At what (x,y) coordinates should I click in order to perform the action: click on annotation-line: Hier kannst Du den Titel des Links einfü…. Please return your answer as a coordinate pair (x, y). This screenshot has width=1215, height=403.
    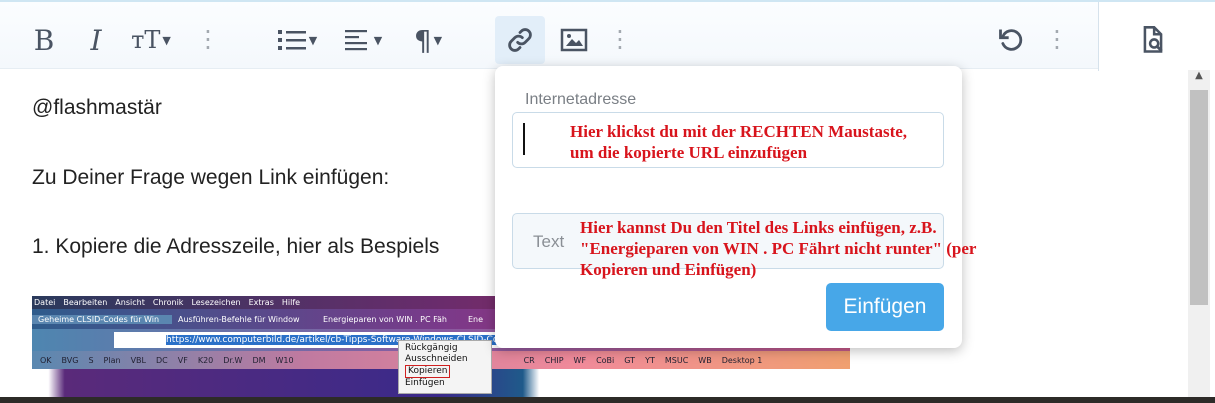
    Looking at the image, I should click on (758, 227).